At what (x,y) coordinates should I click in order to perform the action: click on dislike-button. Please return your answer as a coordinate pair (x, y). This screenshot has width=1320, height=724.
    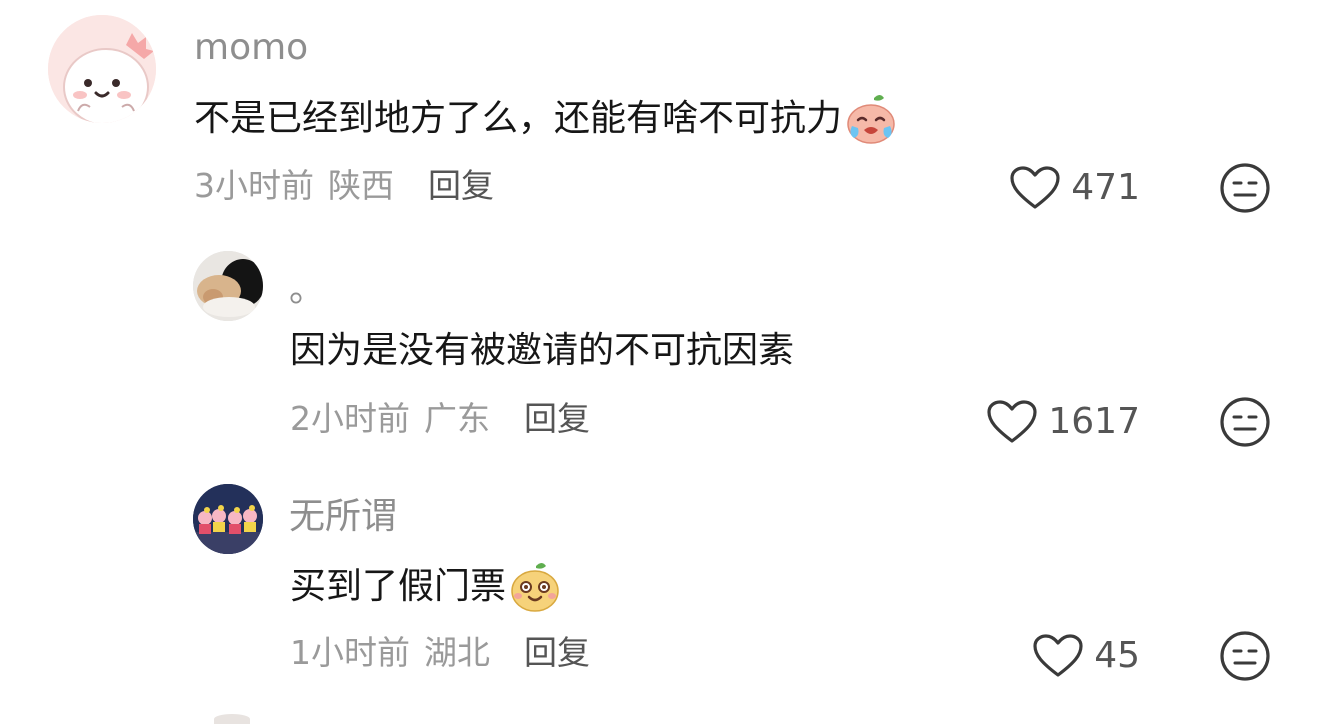
    Looking at the image, I should click on (1245, 656).